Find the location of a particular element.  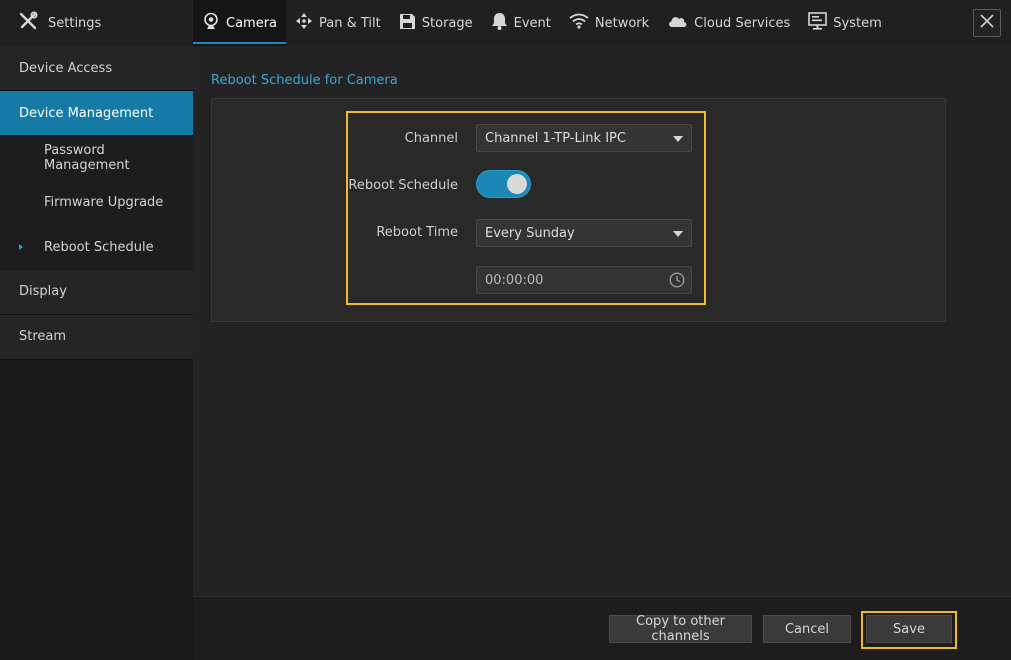

tab-cloud-services: Cloud Services is located at coordinates (728, 23).